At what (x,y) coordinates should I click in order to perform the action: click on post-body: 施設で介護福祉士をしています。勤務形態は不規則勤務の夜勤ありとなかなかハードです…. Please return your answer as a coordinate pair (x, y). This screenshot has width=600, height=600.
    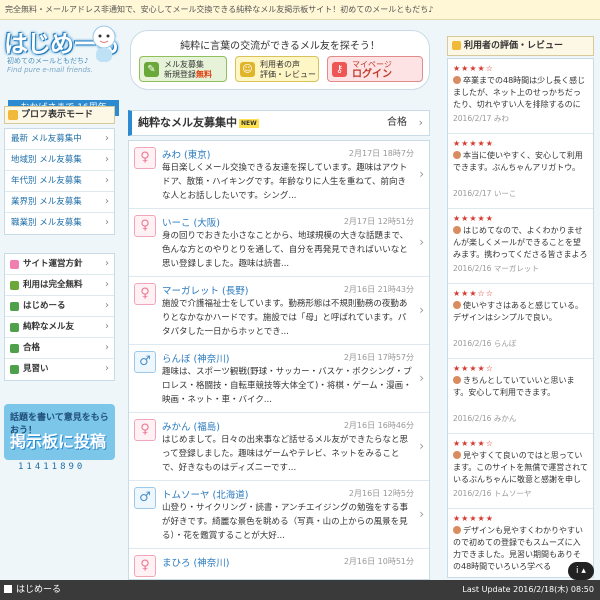
    Looking at the image, I should click on (285, 318).